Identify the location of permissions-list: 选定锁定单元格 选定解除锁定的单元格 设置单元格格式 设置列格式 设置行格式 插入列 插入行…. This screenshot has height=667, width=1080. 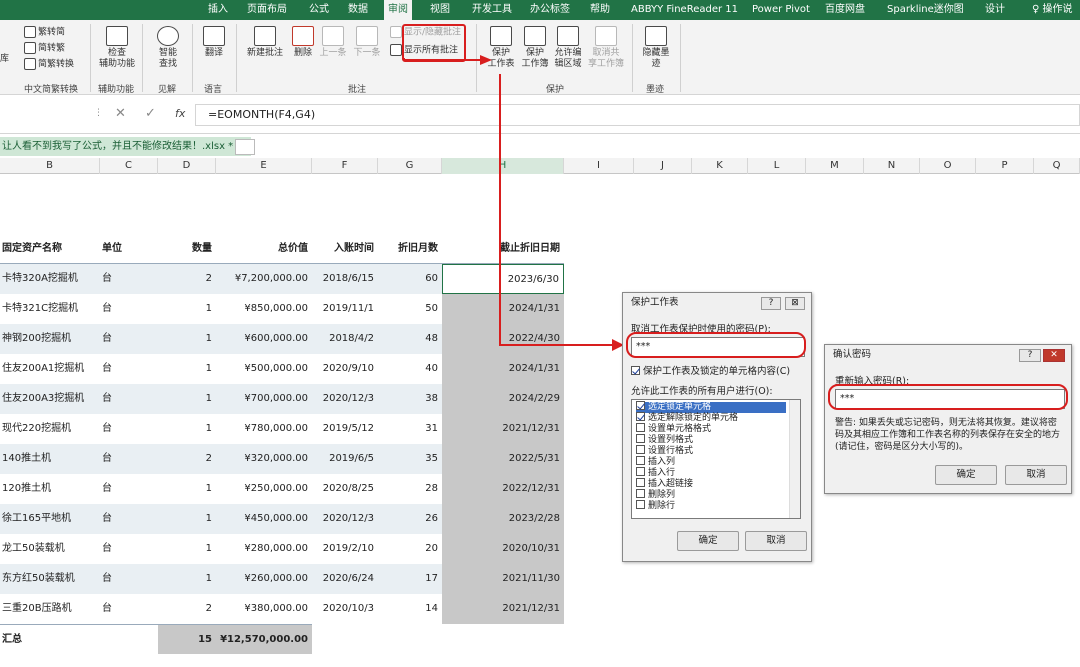
(716, 459).